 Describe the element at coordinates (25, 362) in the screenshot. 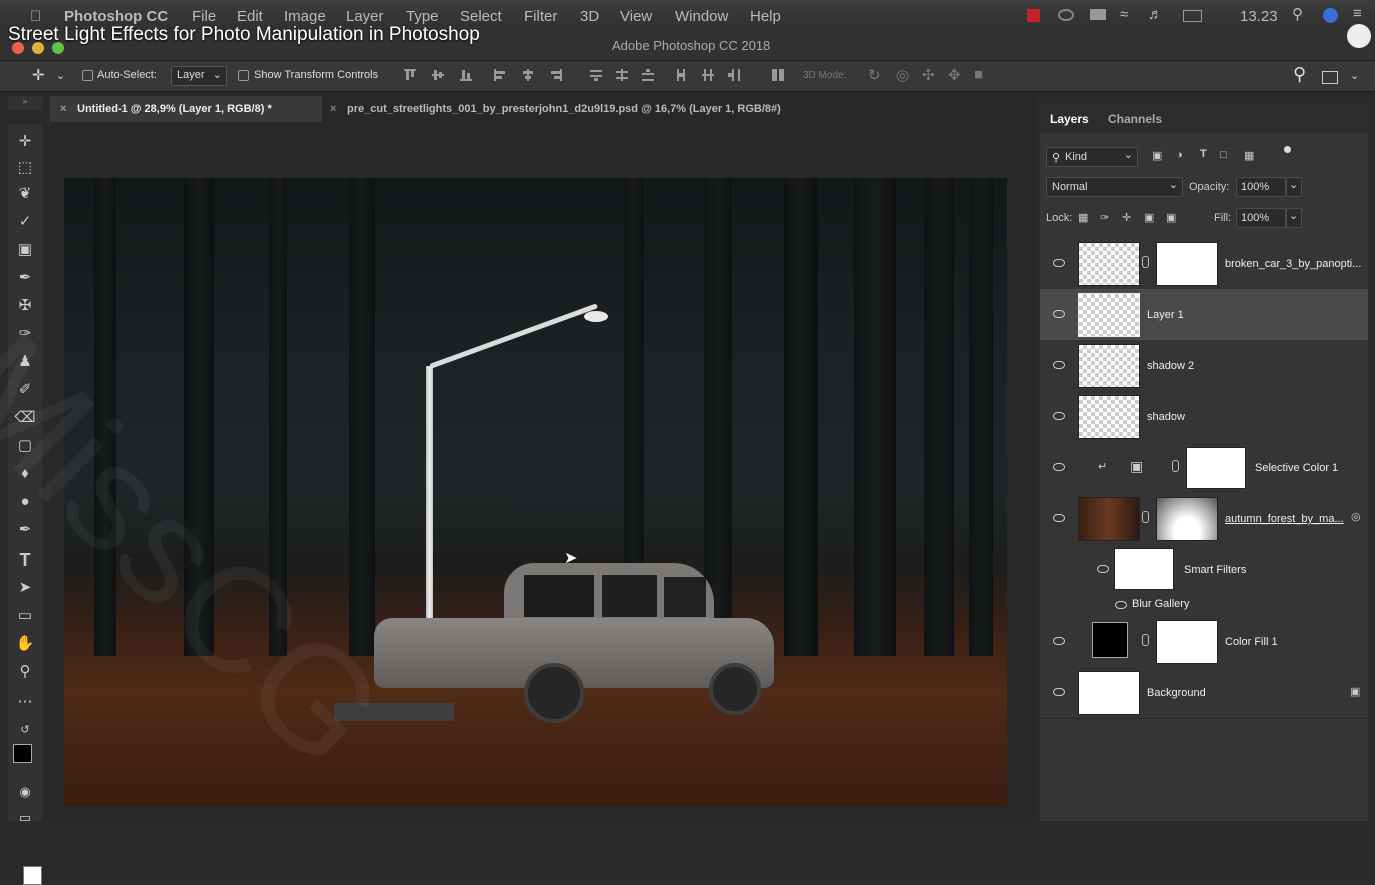

I see `clone-stamp-tool-icon: ♟` at that location.